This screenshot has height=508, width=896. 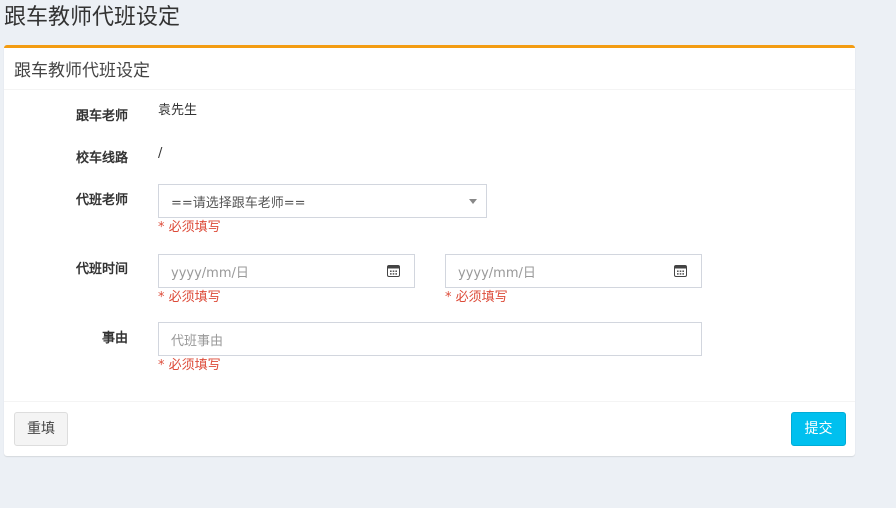 I want to click on end-date-required-hint: * 必须填写, so click(x=476, y=297).